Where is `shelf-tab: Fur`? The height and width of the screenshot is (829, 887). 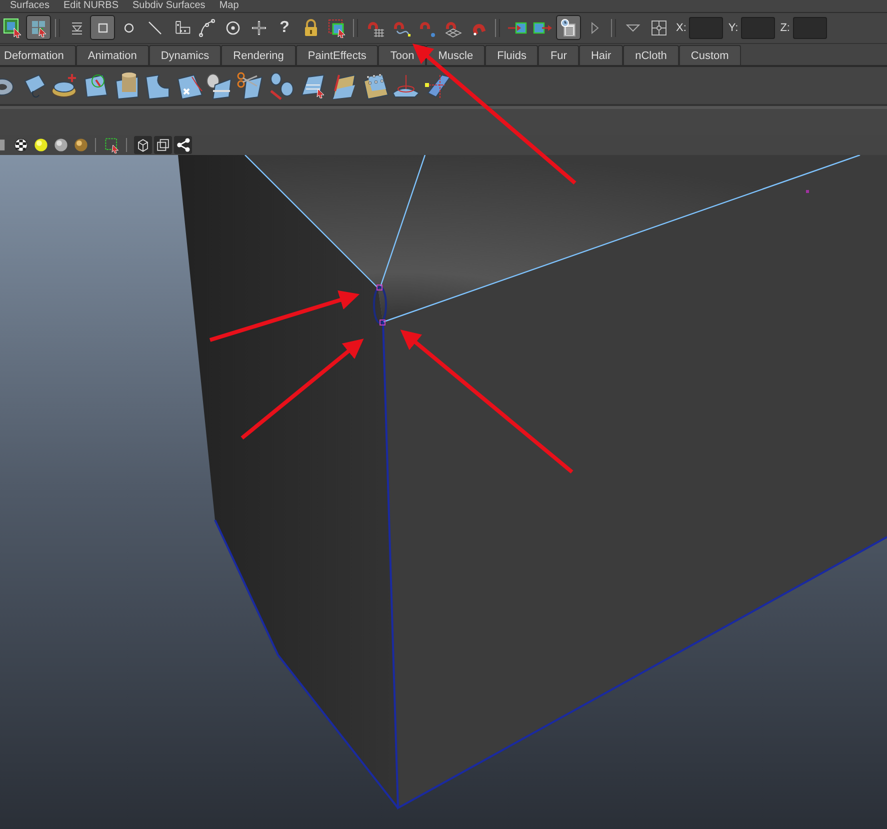 shelf-tab: Fur is located at coordinates (558, 55).